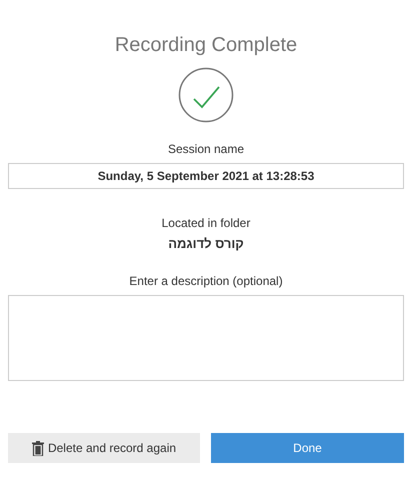 The height and width of the screenshot is (483, 412). What do you see at coordinates (104, 448) in the screenshot?
I see `delete-button: Delete and record again` at bounding box center [104, 448].